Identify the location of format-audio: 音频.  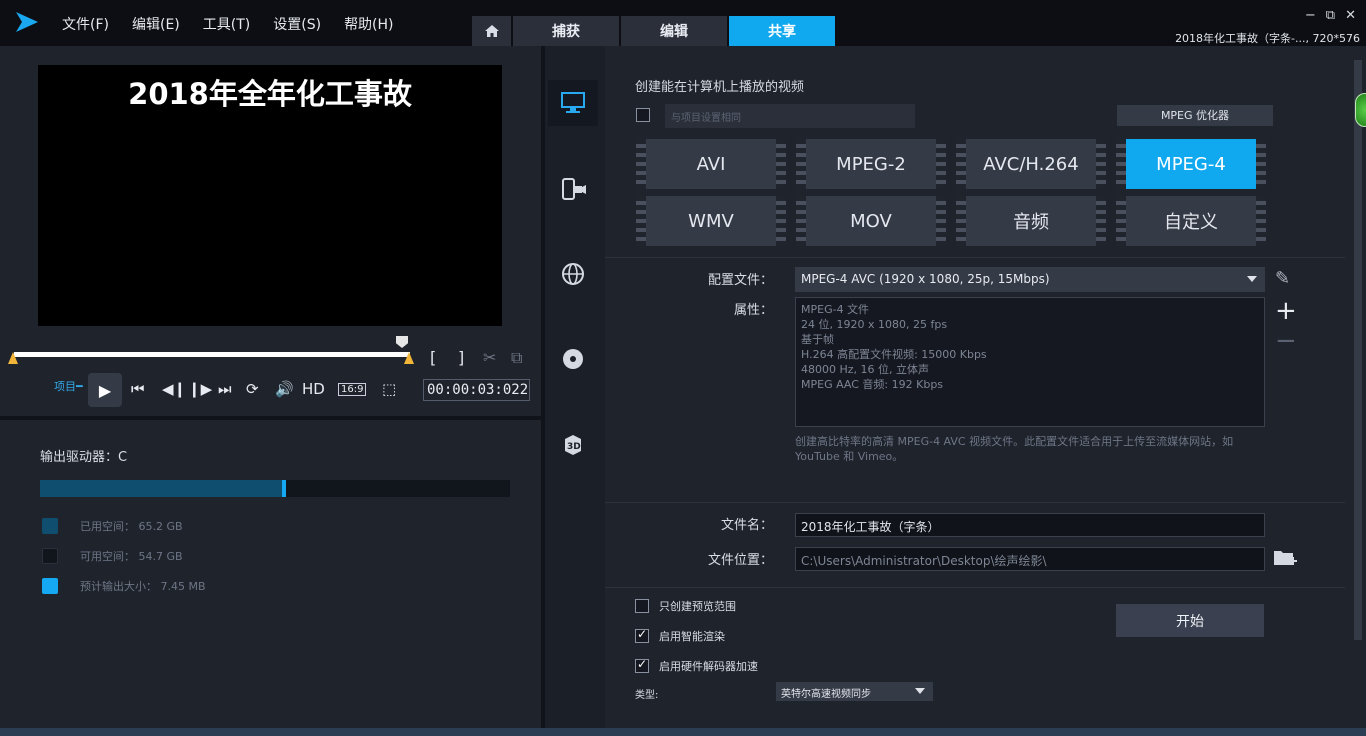
(1031, 221).